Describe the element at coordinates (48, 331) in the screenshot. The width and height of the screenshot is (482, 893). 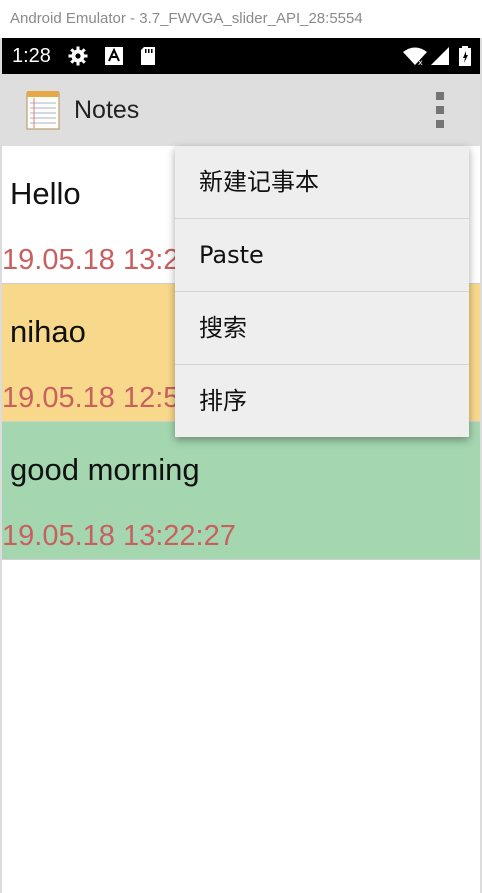
I see `note-title: nihao` at that location.